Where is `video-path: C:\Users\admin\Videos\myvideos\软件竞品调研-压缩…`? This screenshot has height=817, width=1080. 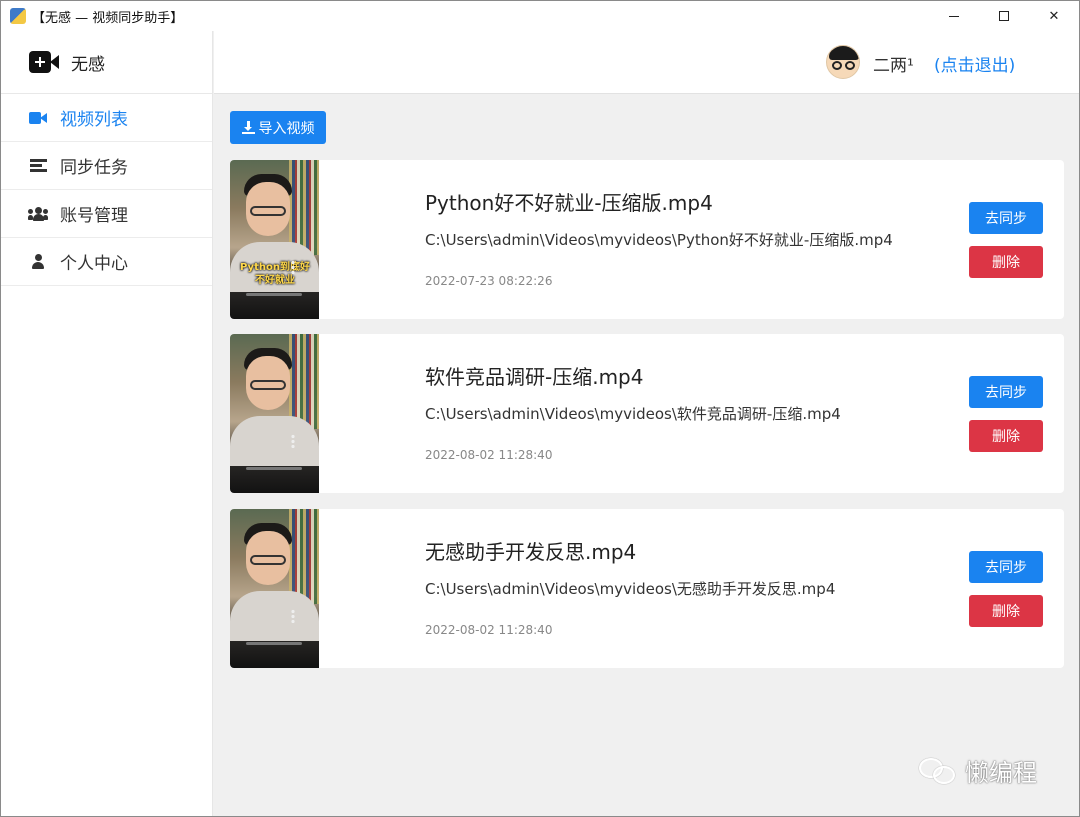
video-path: C:\Users\admin\Videos\myvideos\软件竞品调研-压缩… is located at coordinates (633, 414).